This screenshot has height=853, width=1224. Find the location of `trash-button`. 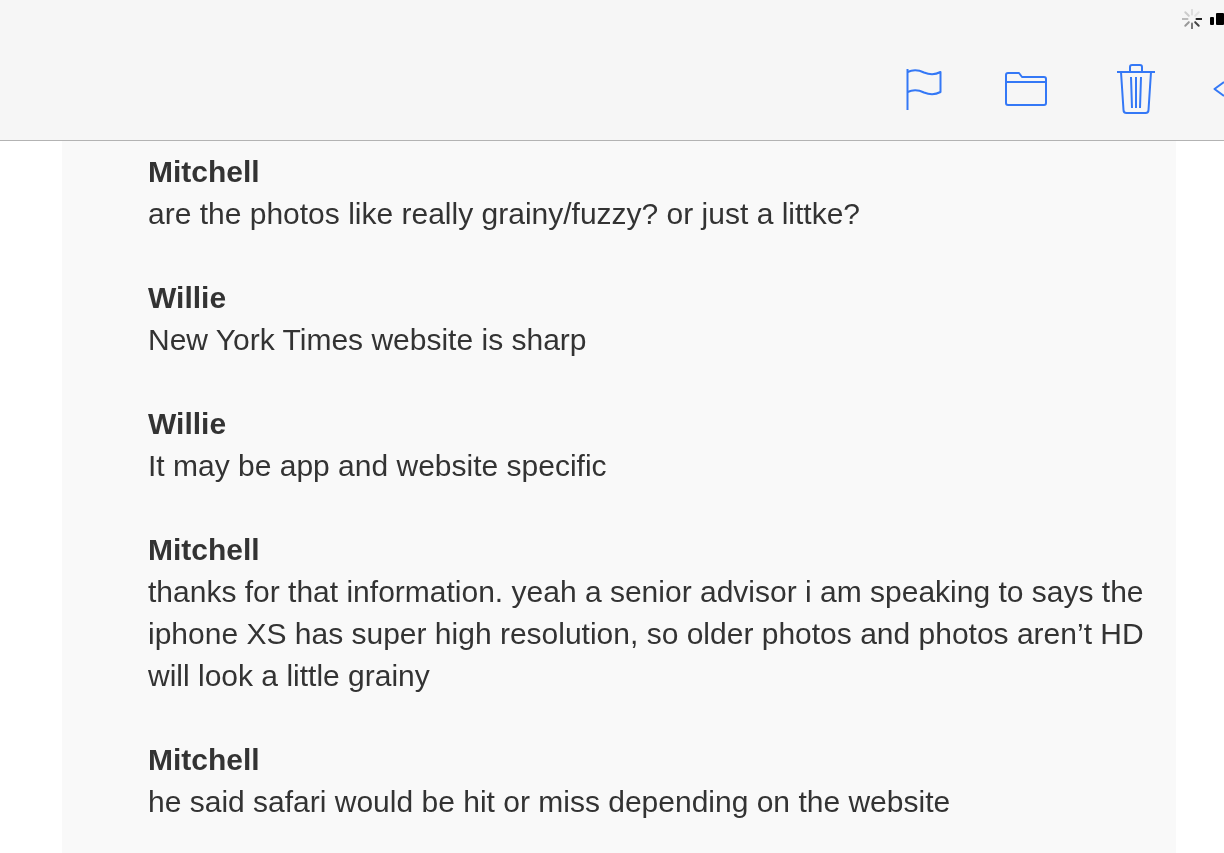

trash-button is located at coordinates (1136, 89).